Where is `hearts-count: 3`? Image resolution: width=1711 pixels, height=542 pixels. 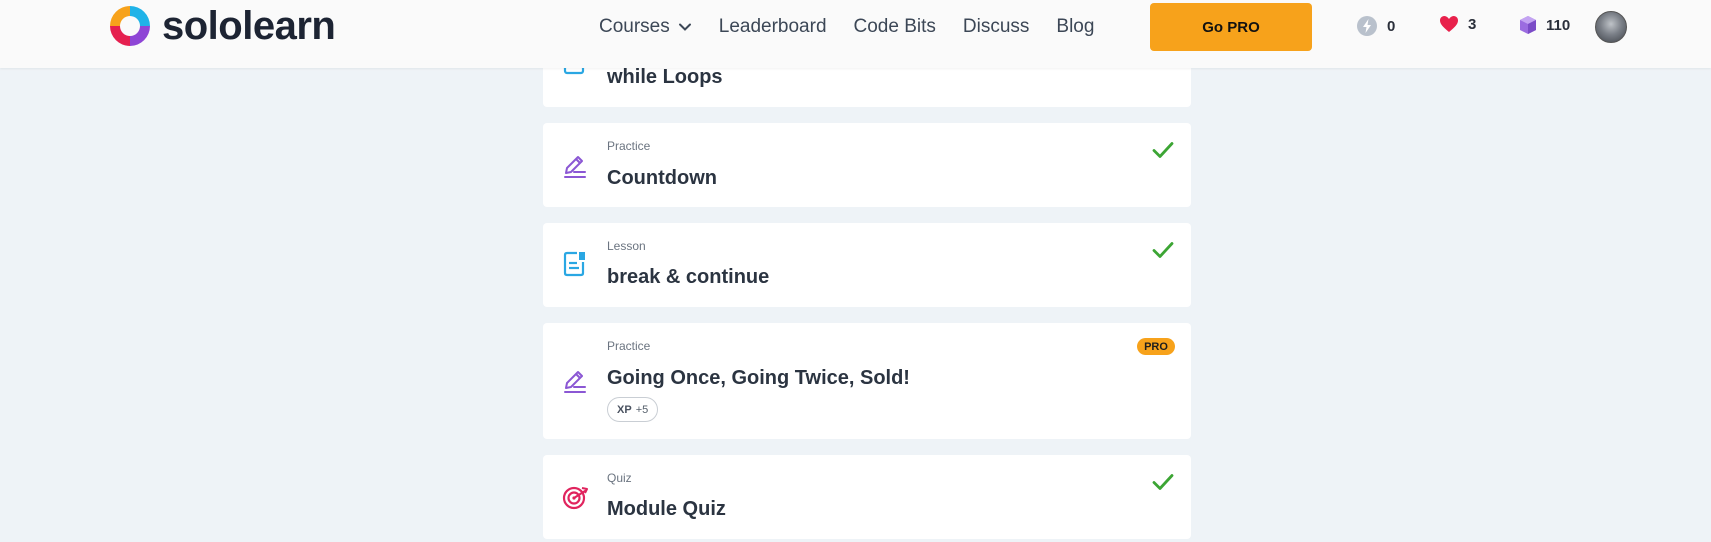
hearts-count: 3 is located at coordinates (1472, 24).